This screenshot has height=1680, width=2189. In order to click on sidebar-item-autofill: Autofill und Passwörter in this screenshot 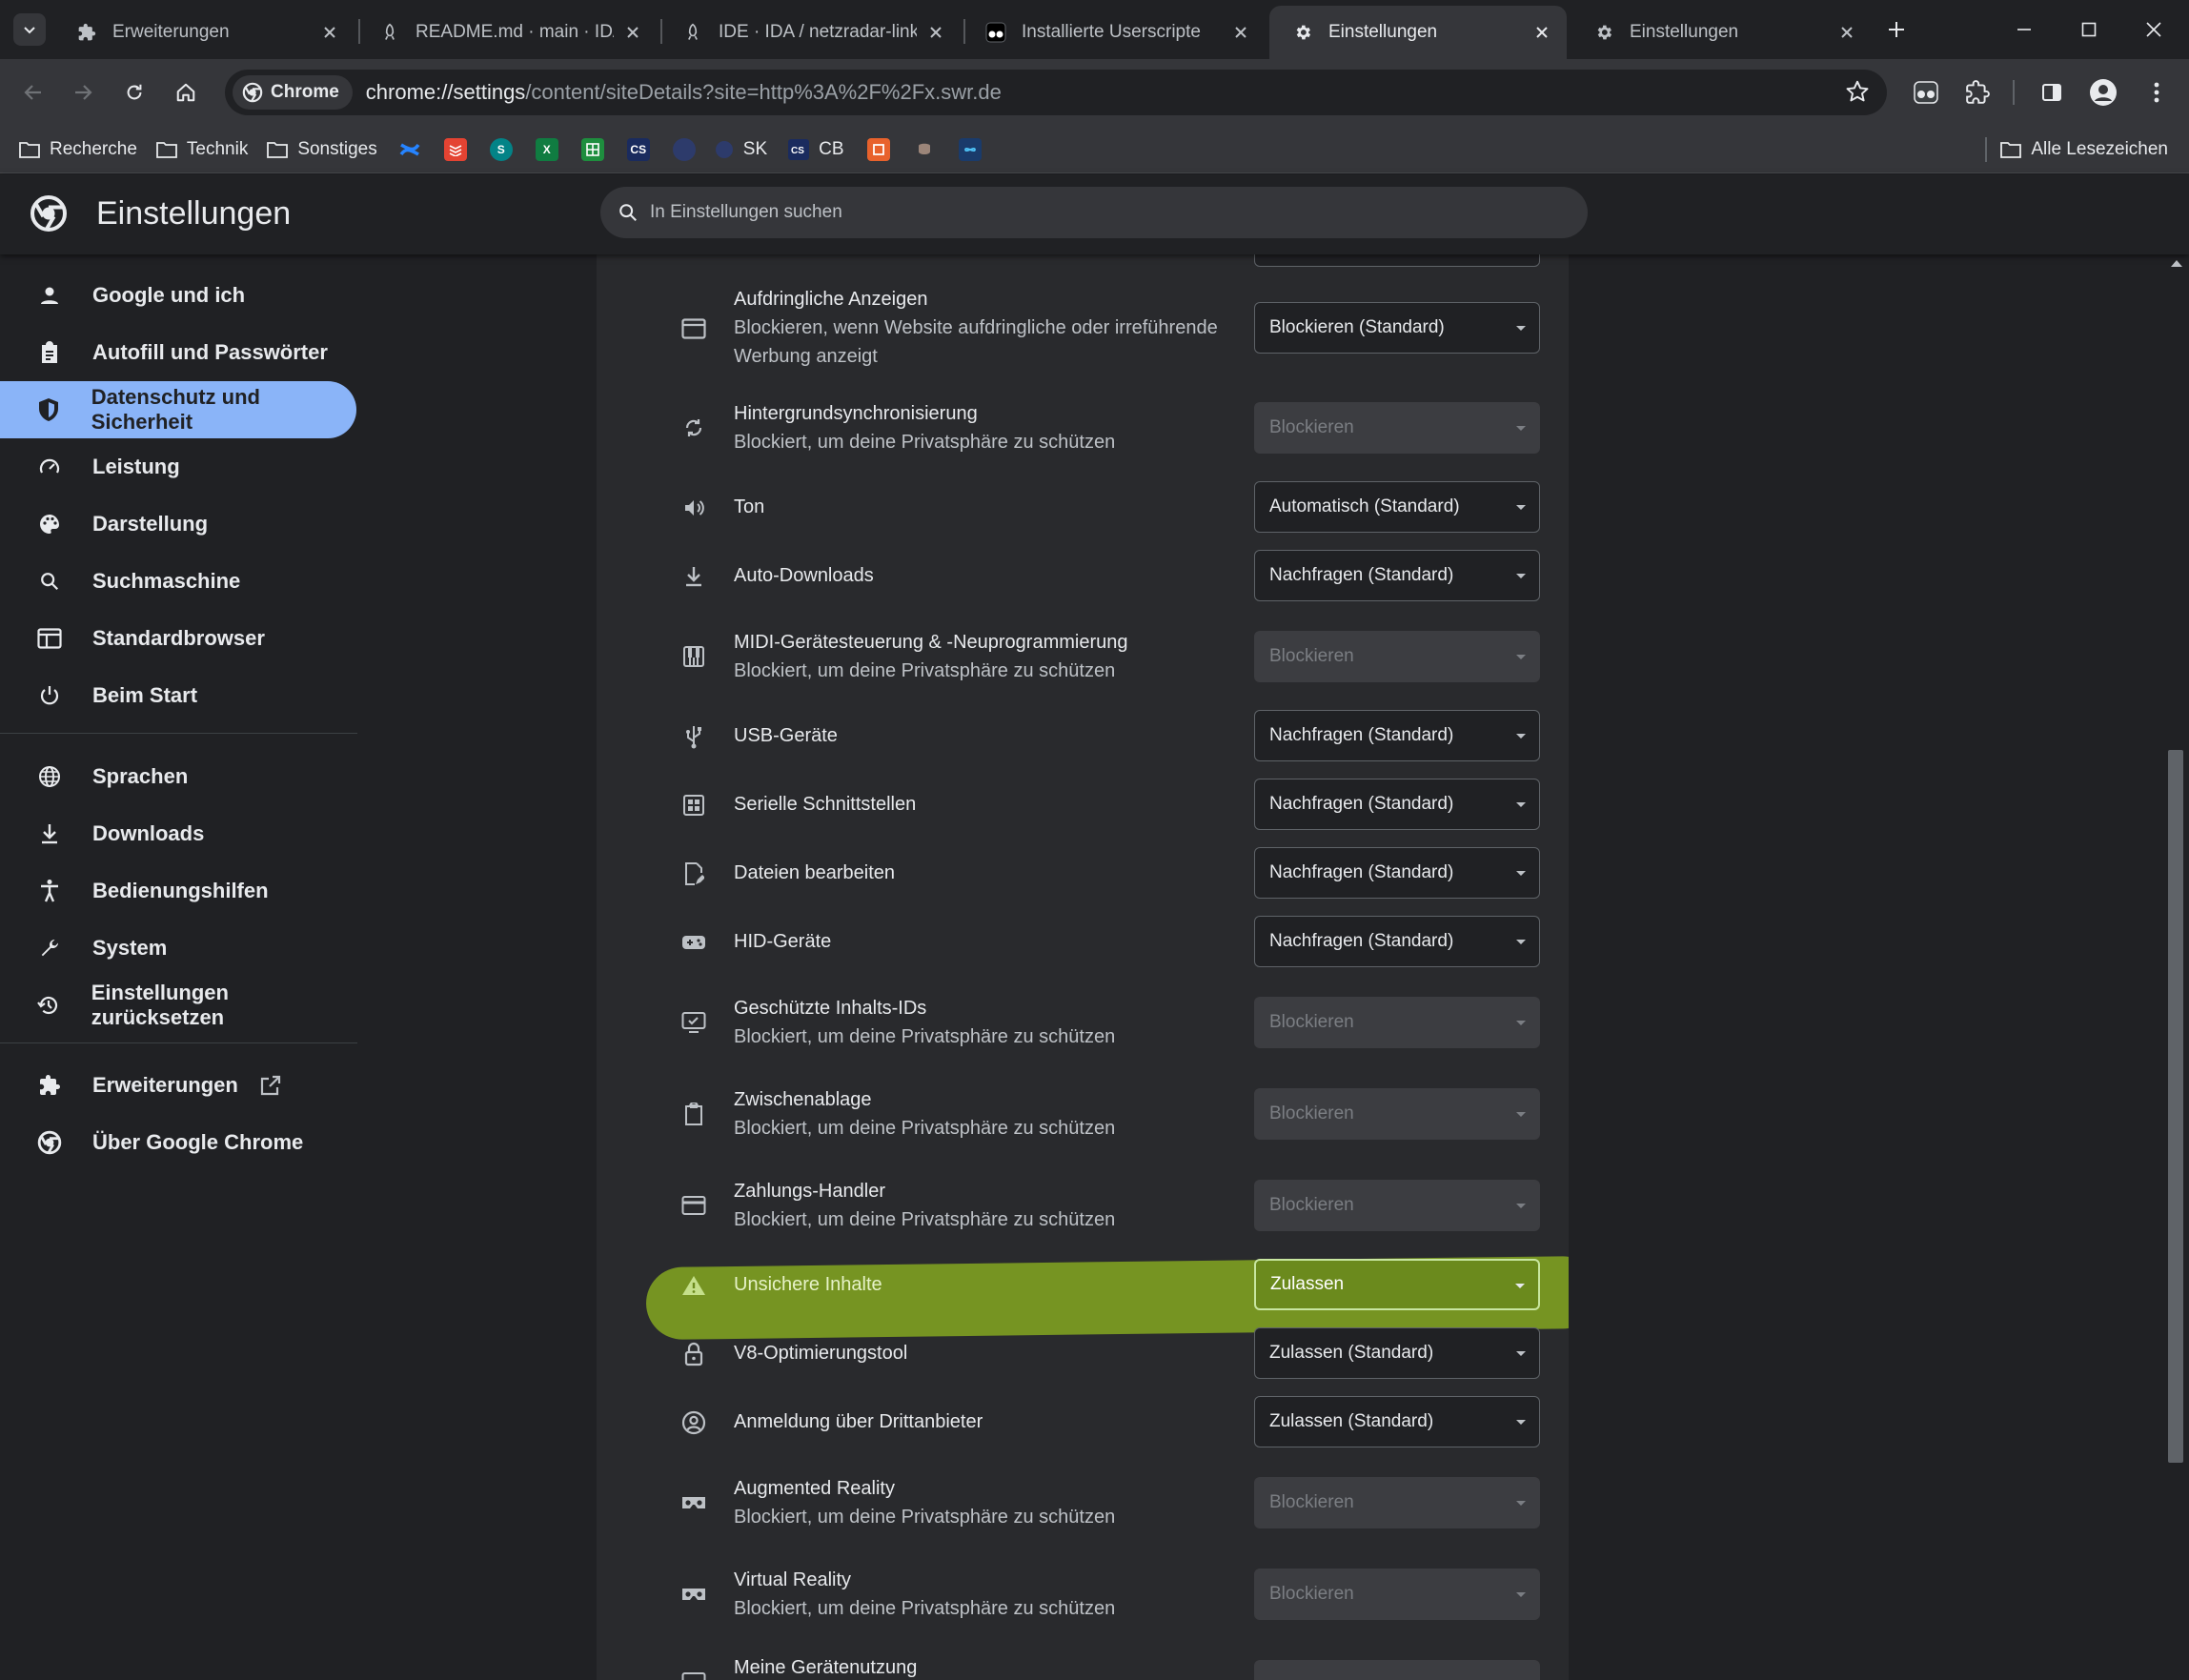, I will do `click(178, 353)`.